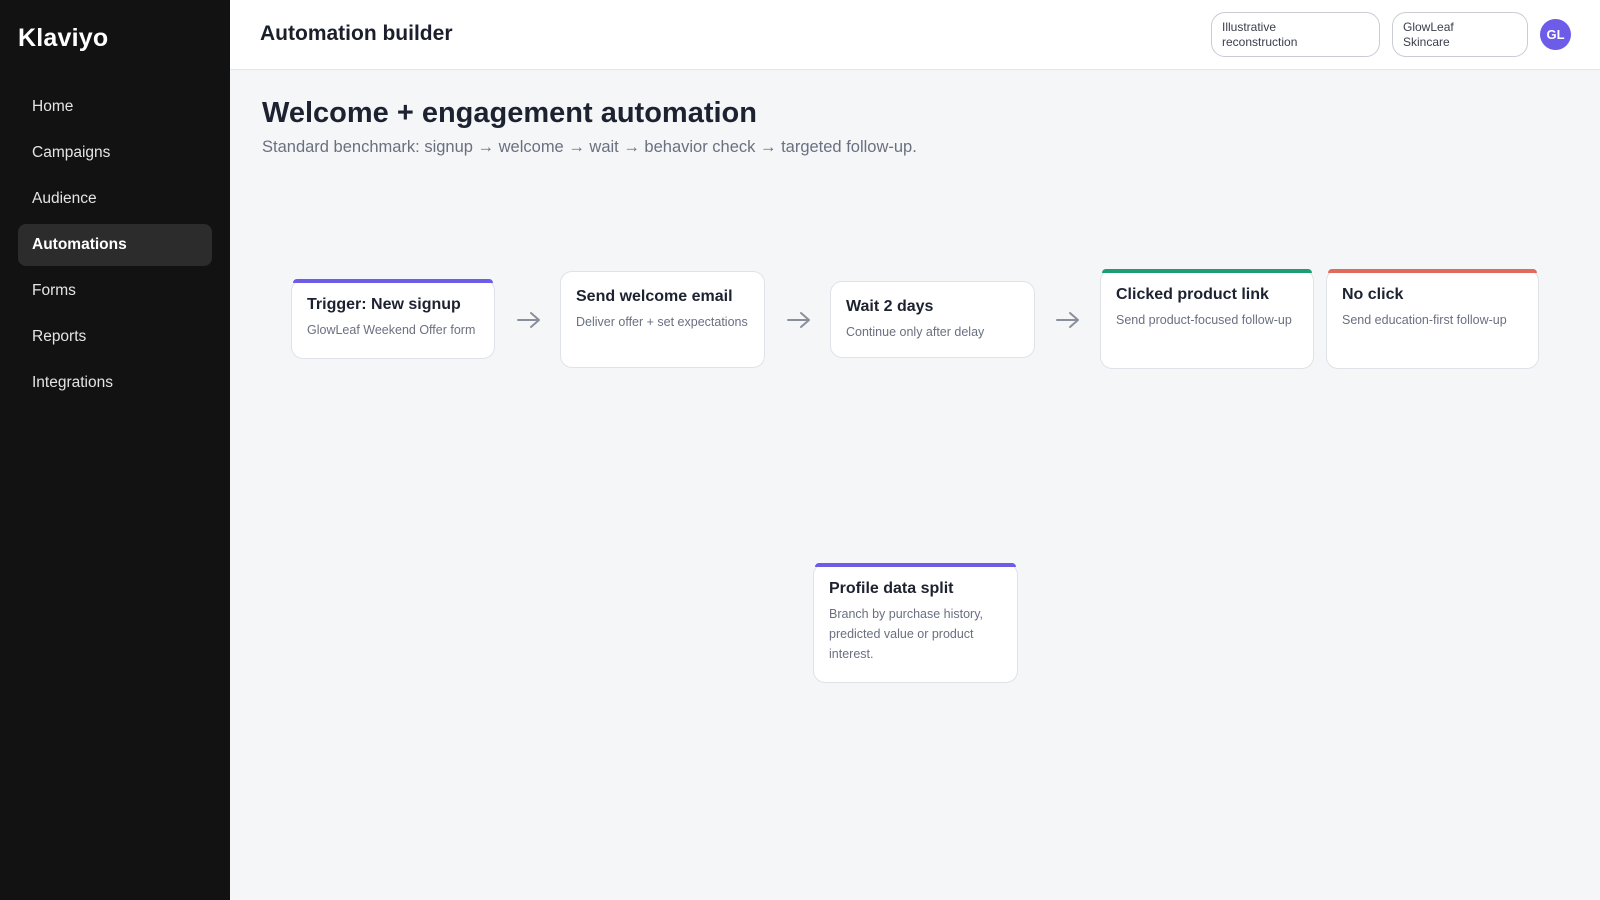 The height and width of the screenshot is (900, 1600). I want to click on flow-node-no-click: No click Send education-first follow-up, so click(1432, 319).